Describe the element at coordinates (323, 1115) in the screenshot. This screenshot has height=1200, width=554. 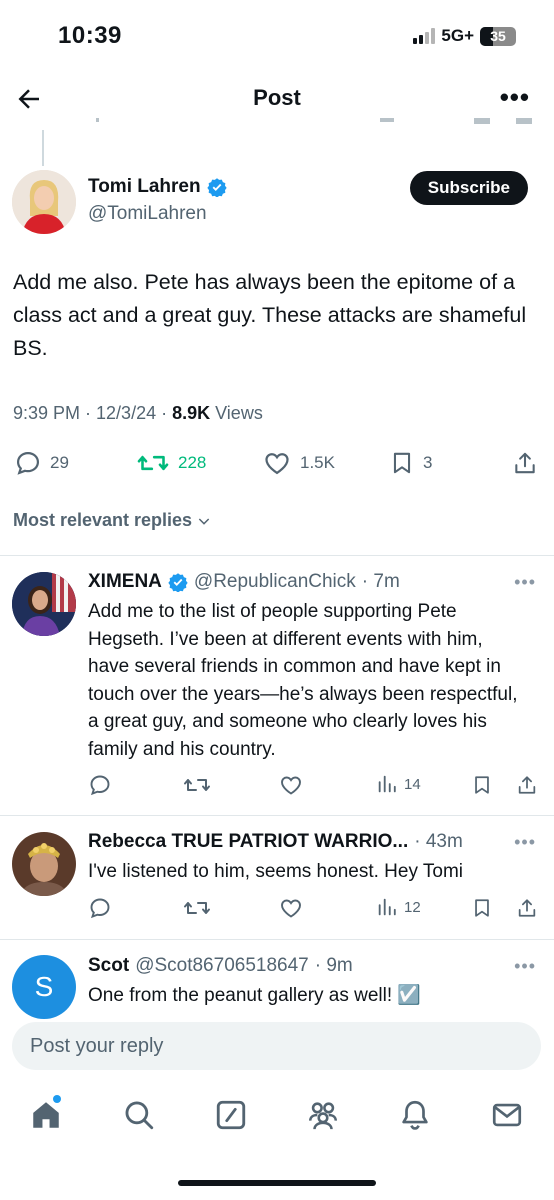
I see `communities-icon` at that location.